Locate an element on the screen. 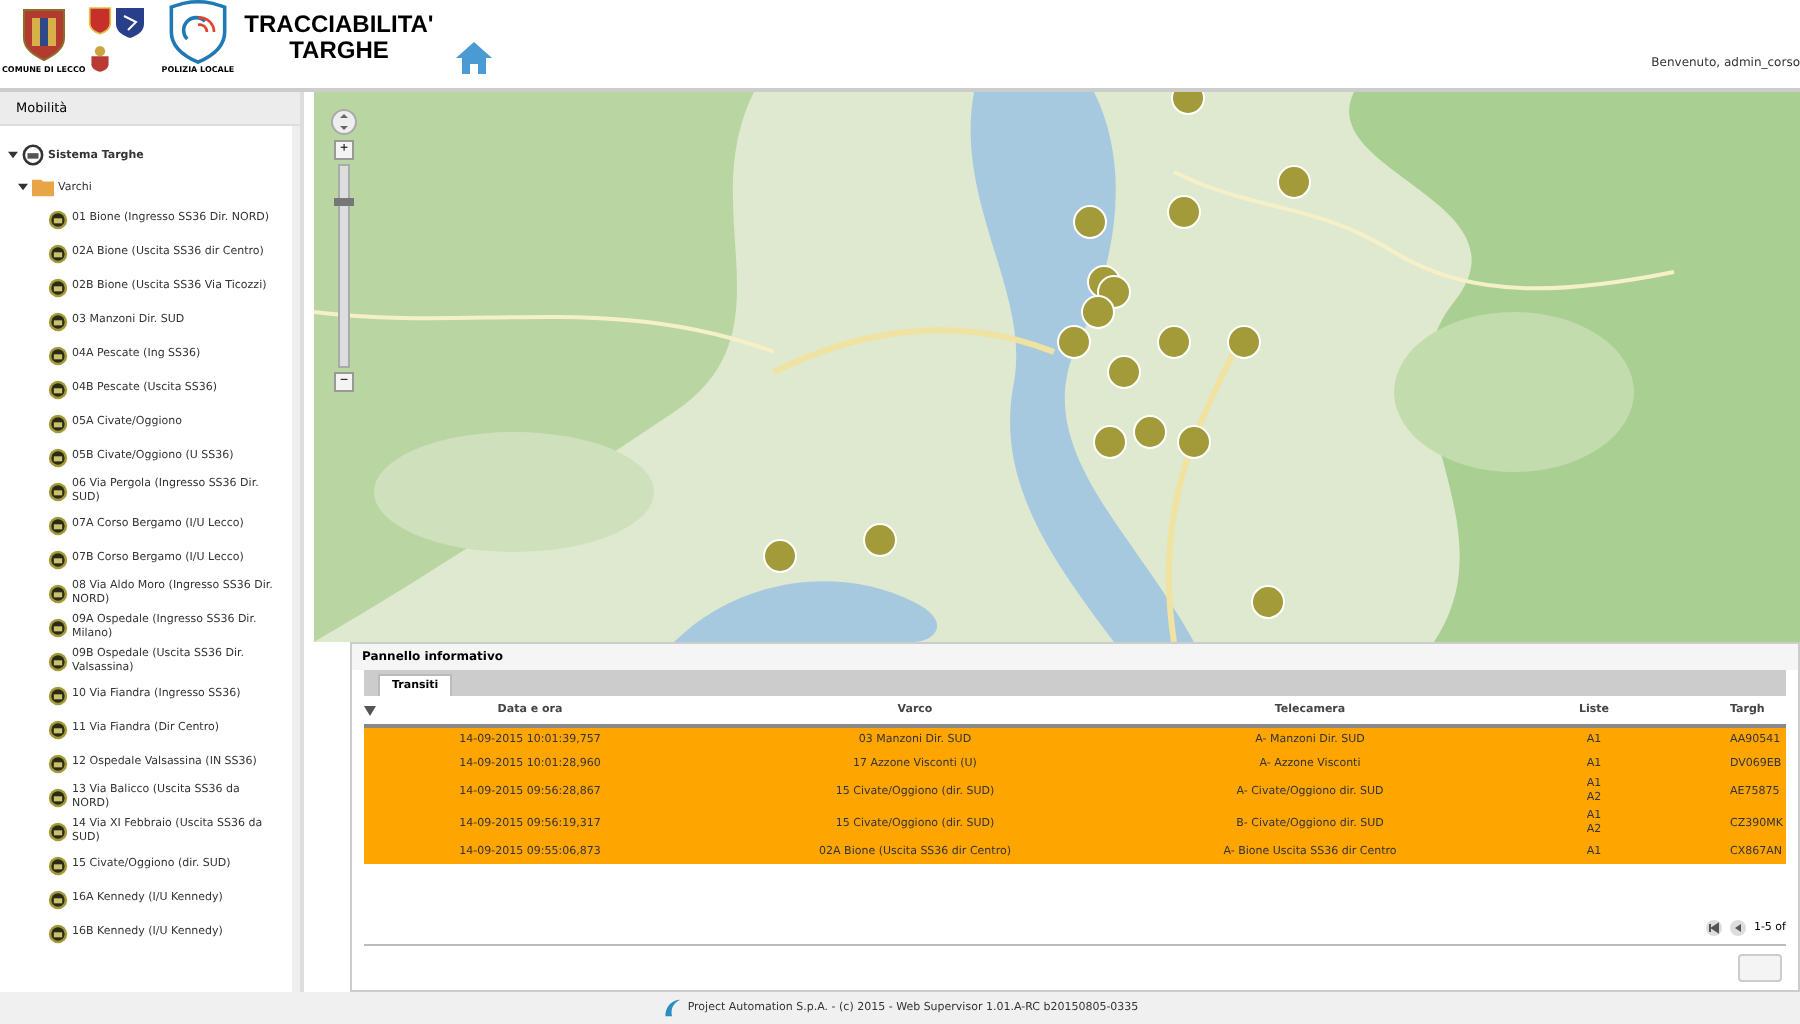  sort-icon is located at coordinates (370, 710).